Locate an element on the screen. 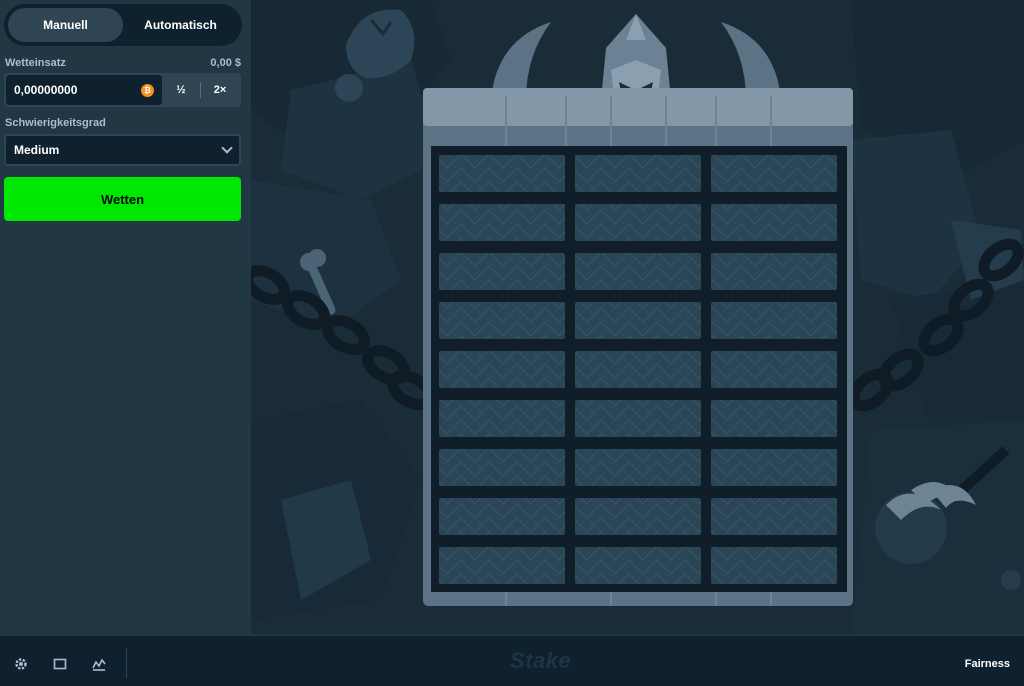  bet-amount-control: 0,00000000 ₿ ½ 2× is located at coordinates (122, 90).